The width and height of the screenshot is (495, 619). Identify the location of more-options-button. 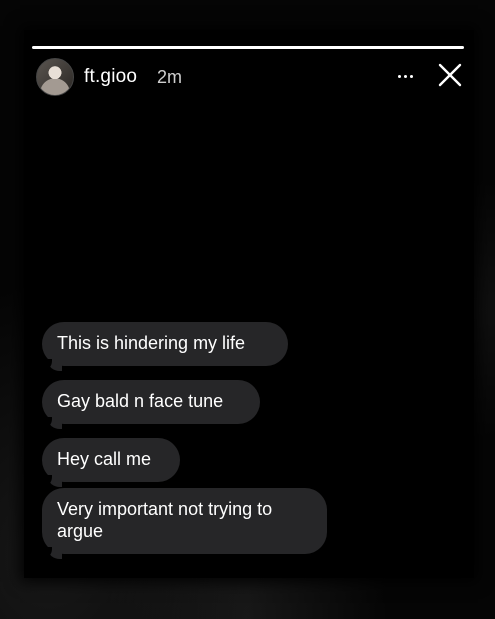
(405, 76).